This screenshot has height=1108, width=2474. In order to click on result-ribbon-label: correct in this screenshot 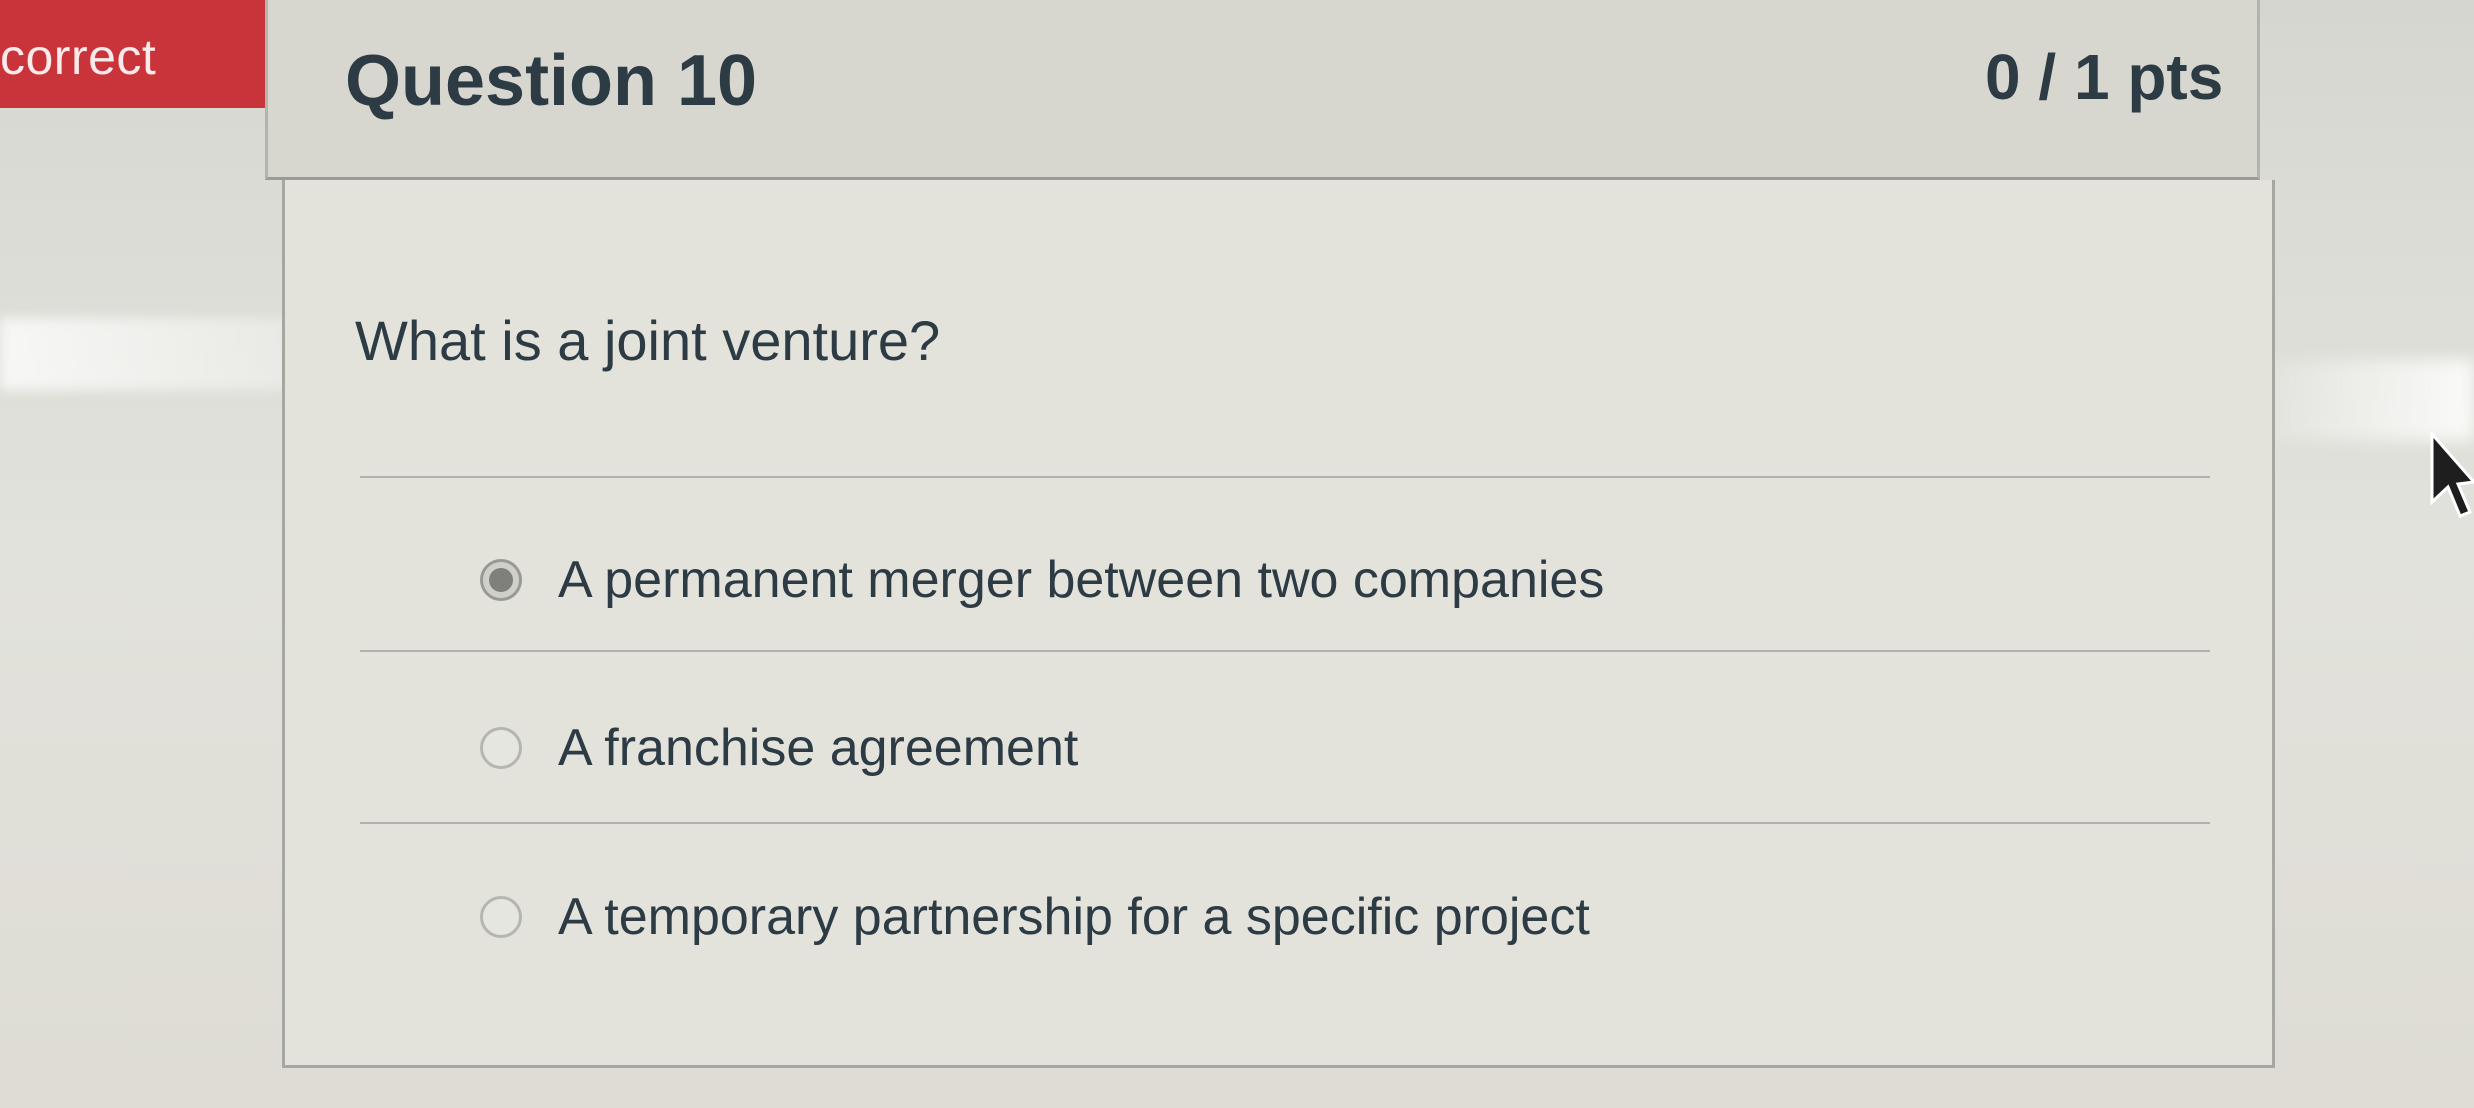, I will do `click(78, 57)`.